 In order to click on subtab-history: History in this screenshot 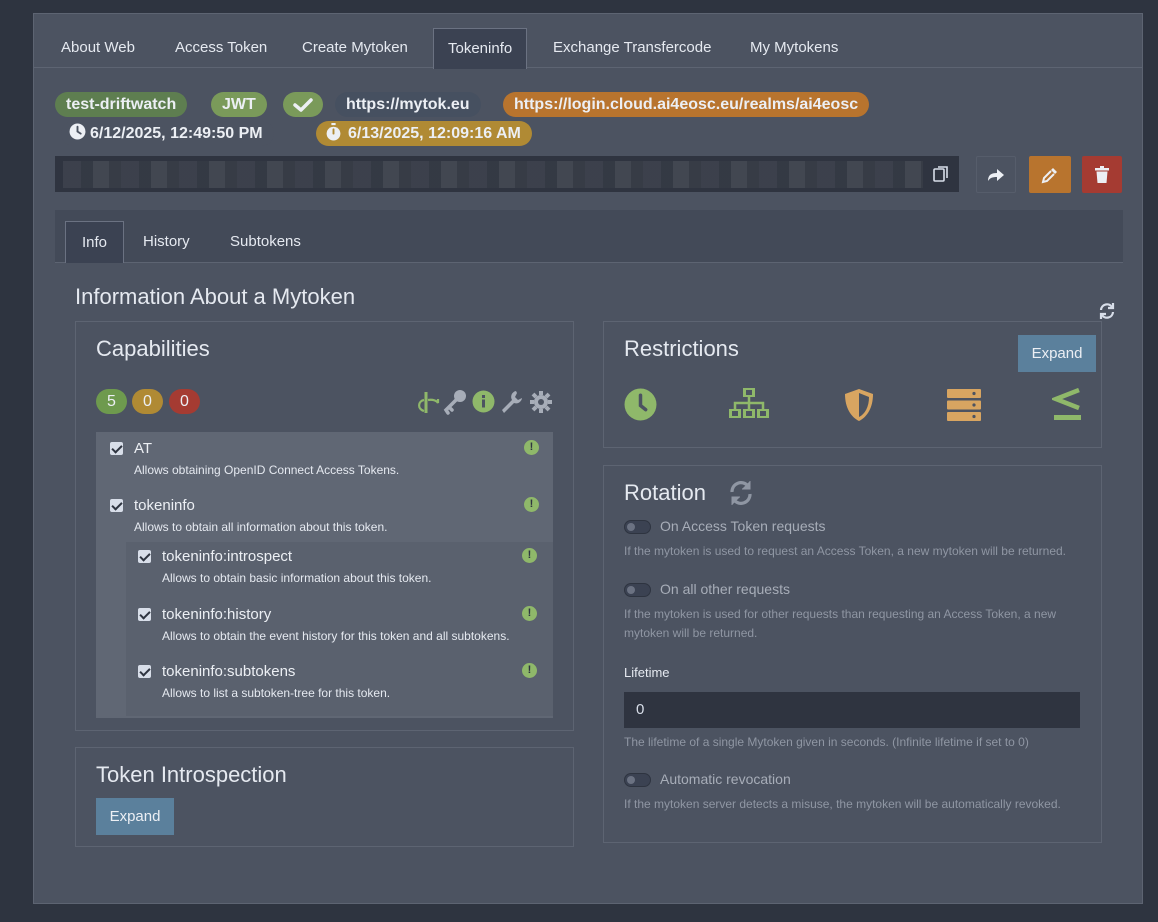, I will do `click(166, 242)`.